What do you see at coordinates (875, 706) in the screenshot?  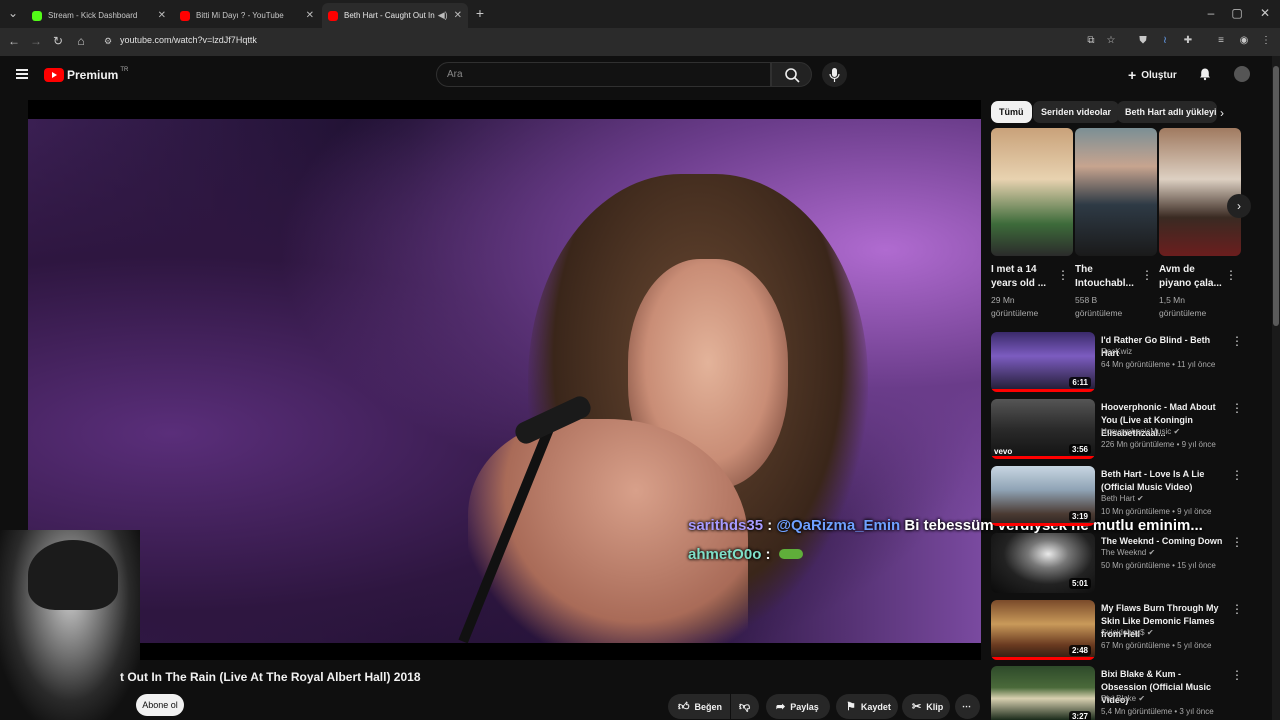 I see `save-label: Kaydet` at bounding box center [875, 706].